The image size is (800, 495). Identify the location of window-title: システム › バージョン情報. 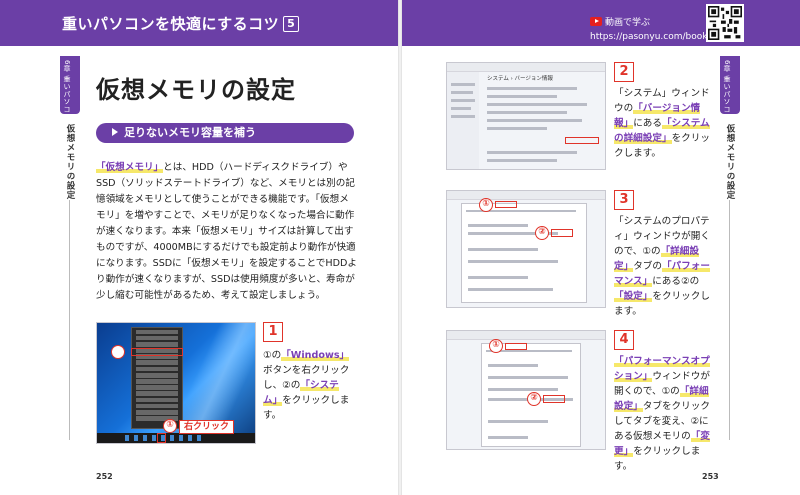
(520, 79).